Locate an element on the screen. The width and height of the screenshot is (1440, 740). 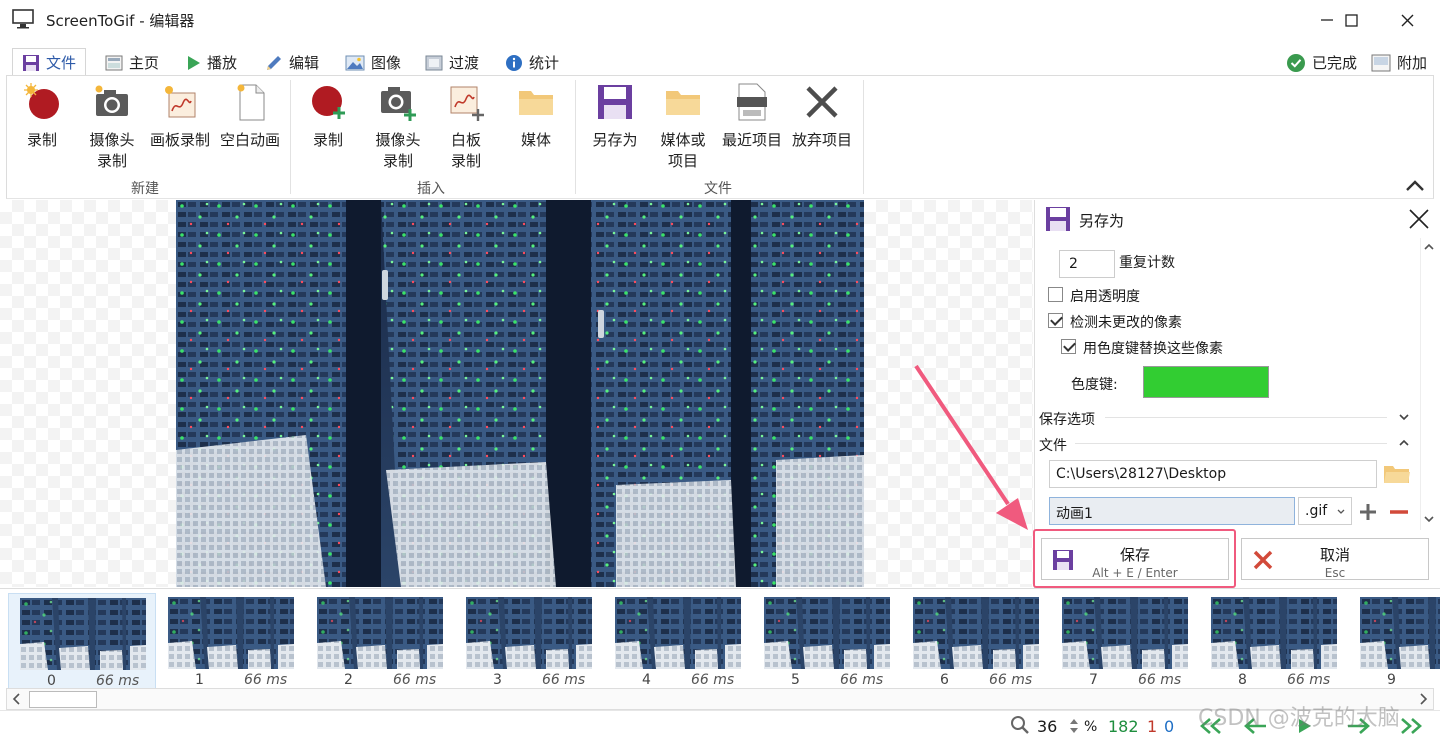
frame-thumbnail: 5 66 ms is located at coordinates (827, 641).